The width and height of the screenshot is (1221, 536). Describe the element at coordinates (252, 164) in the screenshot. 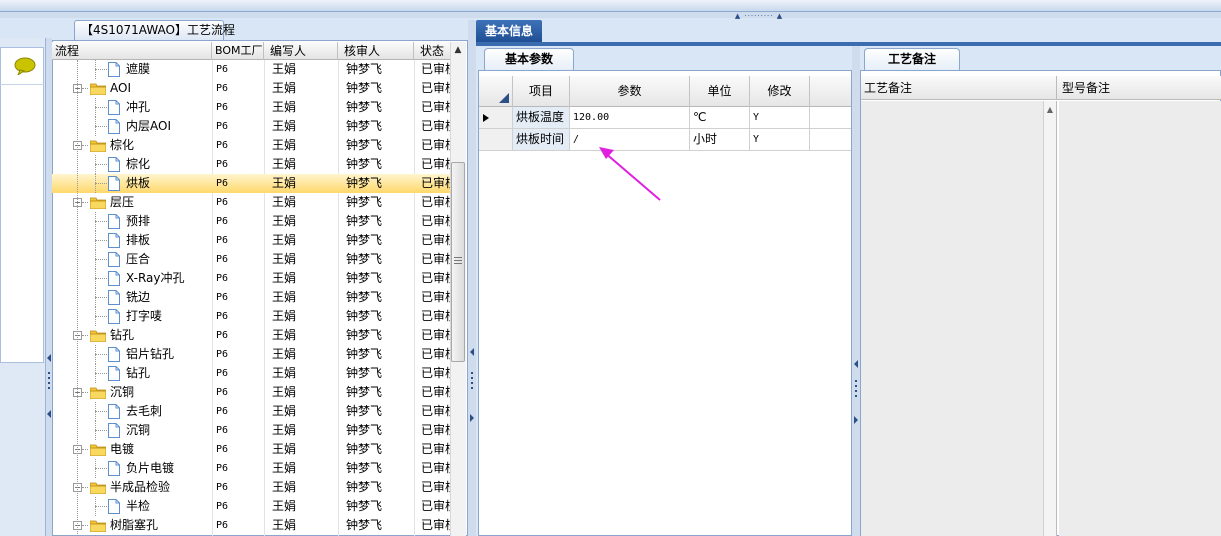

I see `tree-item-row: 棕化 P6 王娟 钟梦飞 已审核` at that location.